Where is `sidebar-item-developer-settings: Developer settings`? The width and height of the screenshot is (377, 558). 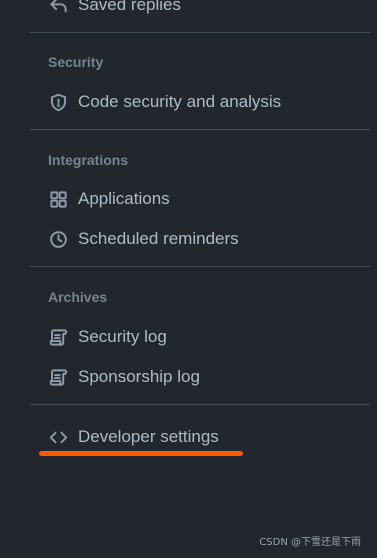
sidebar-item-developer-settings: Developer settings is located at coordinates (133, 437).